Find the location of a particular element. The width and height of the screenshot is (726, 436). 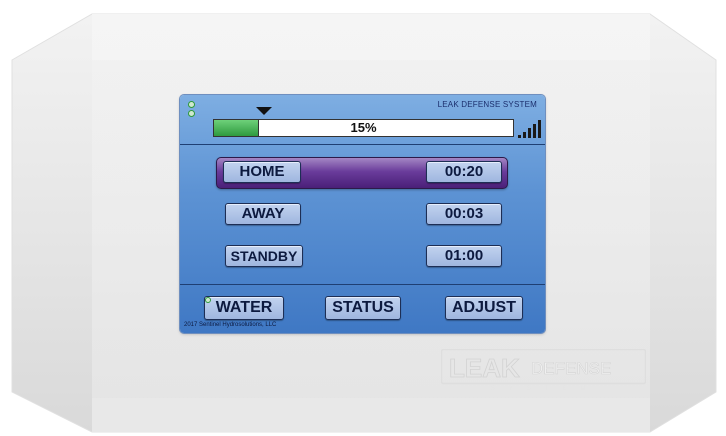

leak-defense-logo: LEAK DEFENSE SYSTEM is located at coordinates (543, 370).